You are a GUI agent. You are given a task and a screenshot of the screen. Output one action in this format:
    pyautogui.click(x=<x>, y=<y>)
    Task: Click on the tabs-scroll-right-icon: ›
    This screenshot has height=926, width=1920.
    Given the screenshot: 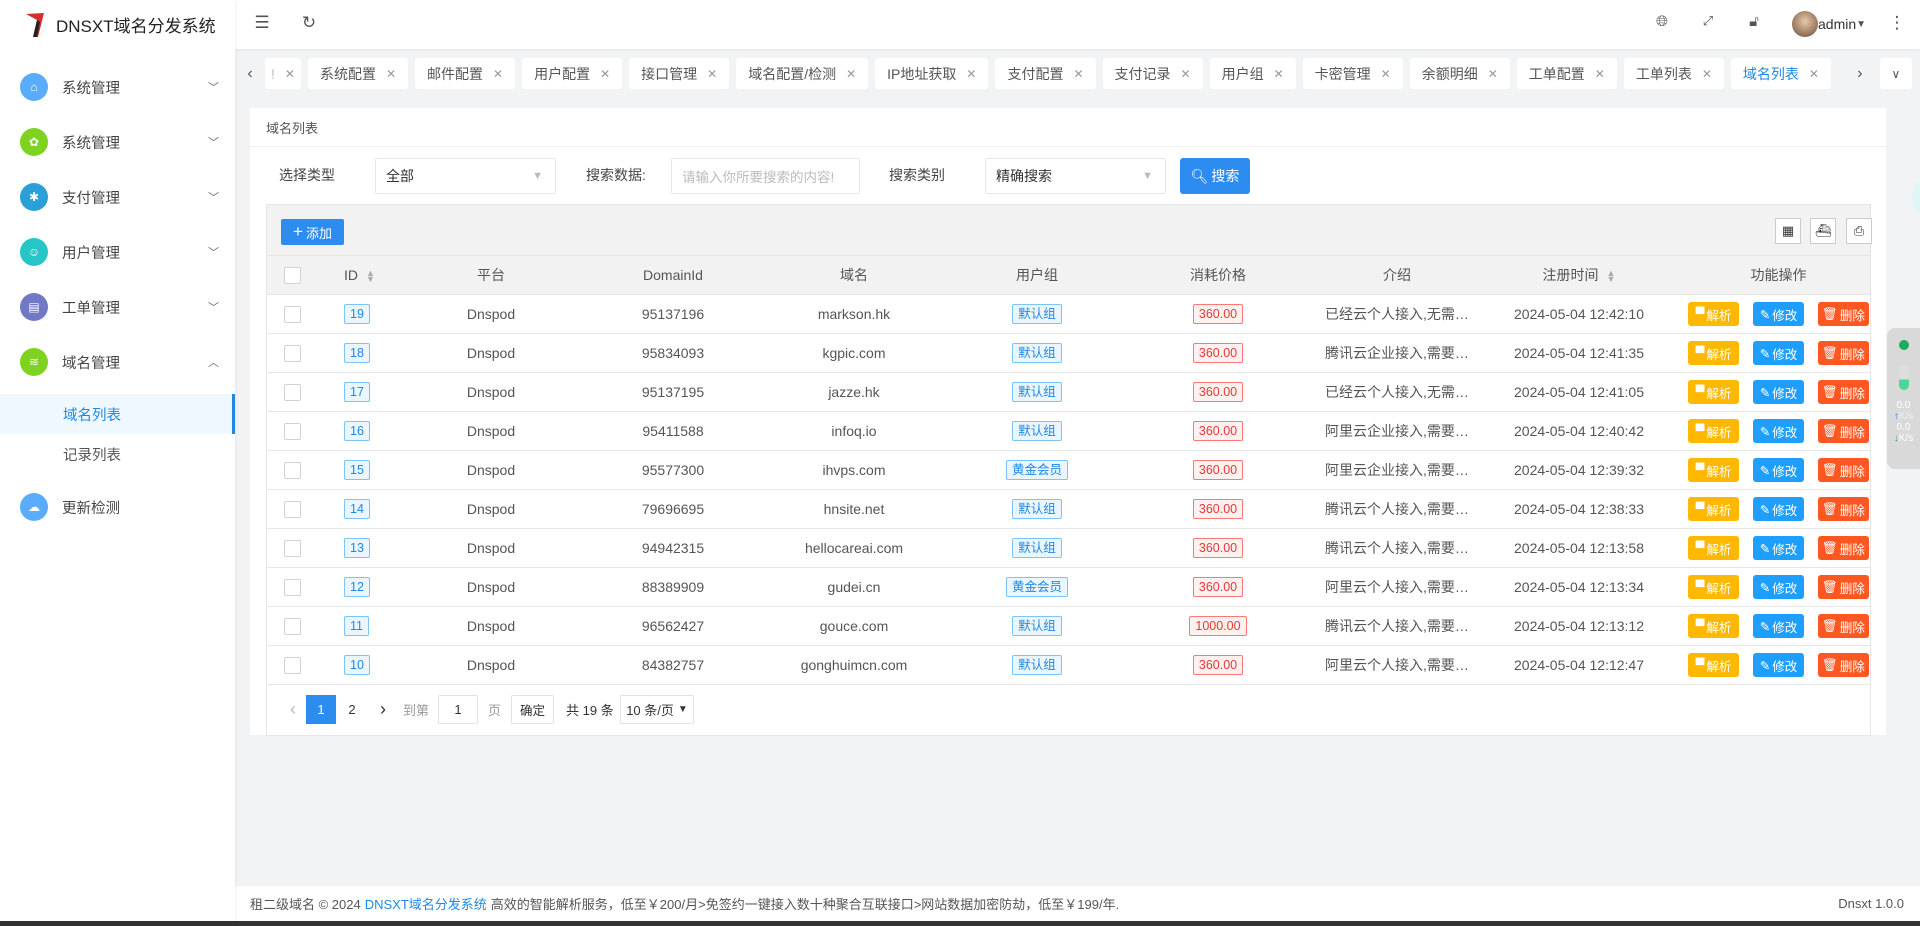 What is the action you would take?
    pyautogui.click(x=1860, y=74)
    